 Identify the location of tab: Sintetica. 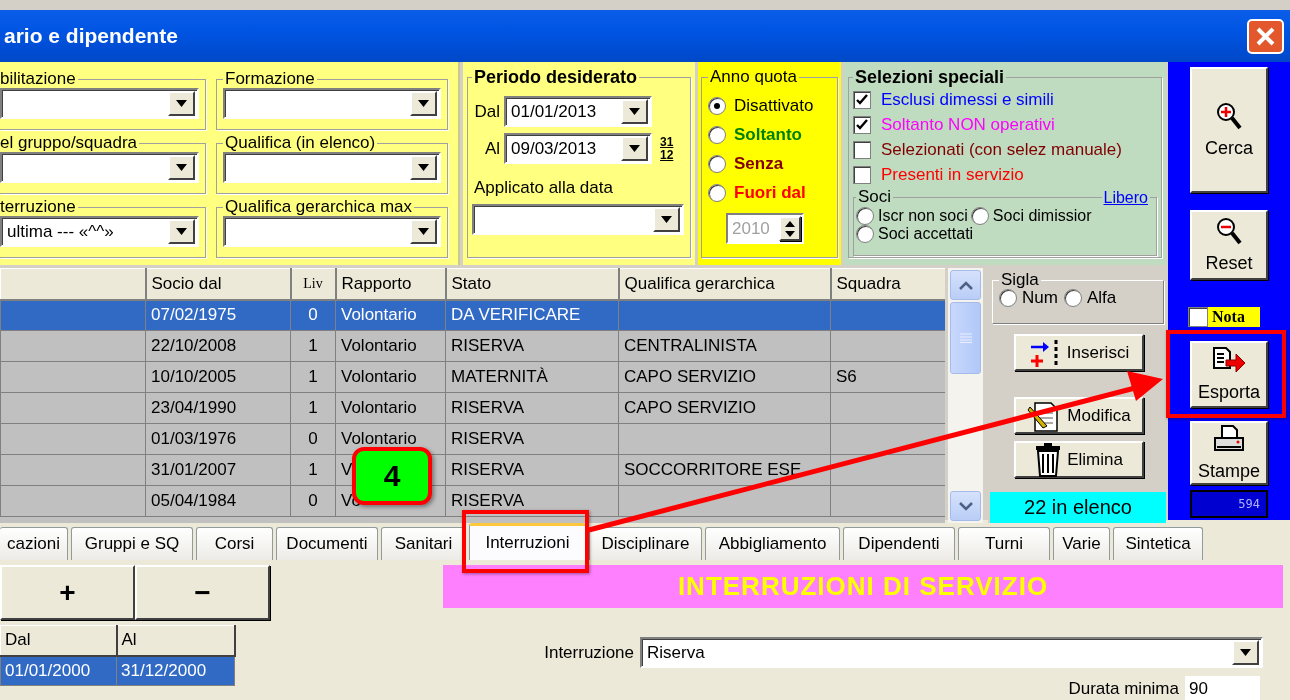
(1158, 543).